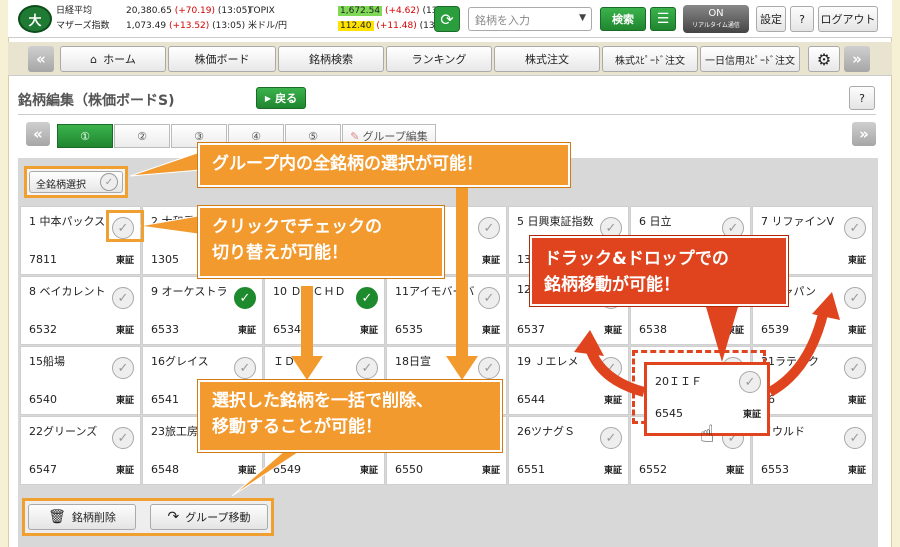 This screenshot has height=547, width=900. Describe the element at coordinates (229, 26) in the screenshot. I see `mothers-time: (13:05)` at that location.